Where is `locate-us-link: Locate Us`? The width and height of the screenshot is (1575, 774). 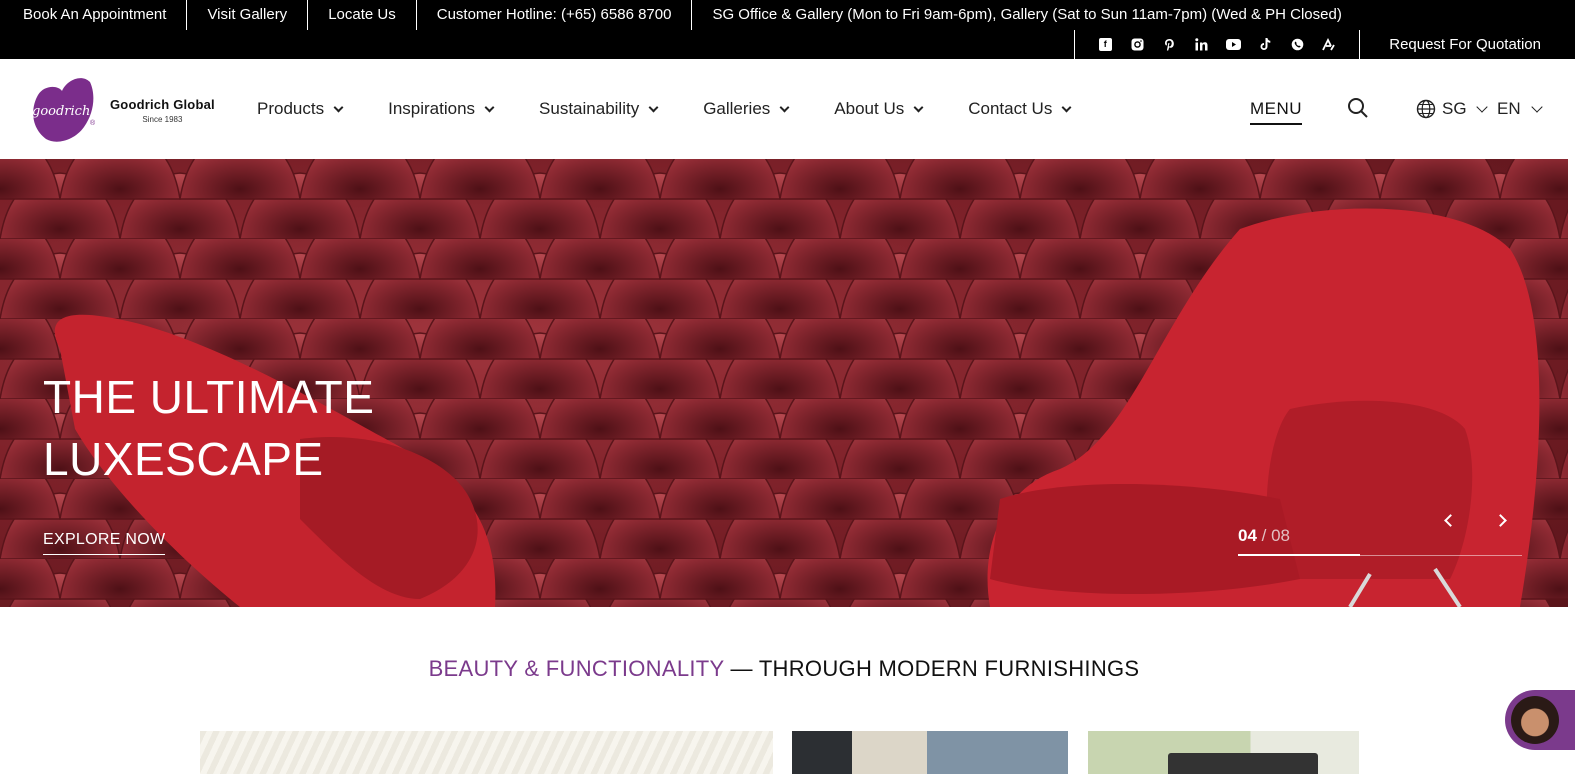
locate-us-link: Locate Us is located at coordinates (361, 15).